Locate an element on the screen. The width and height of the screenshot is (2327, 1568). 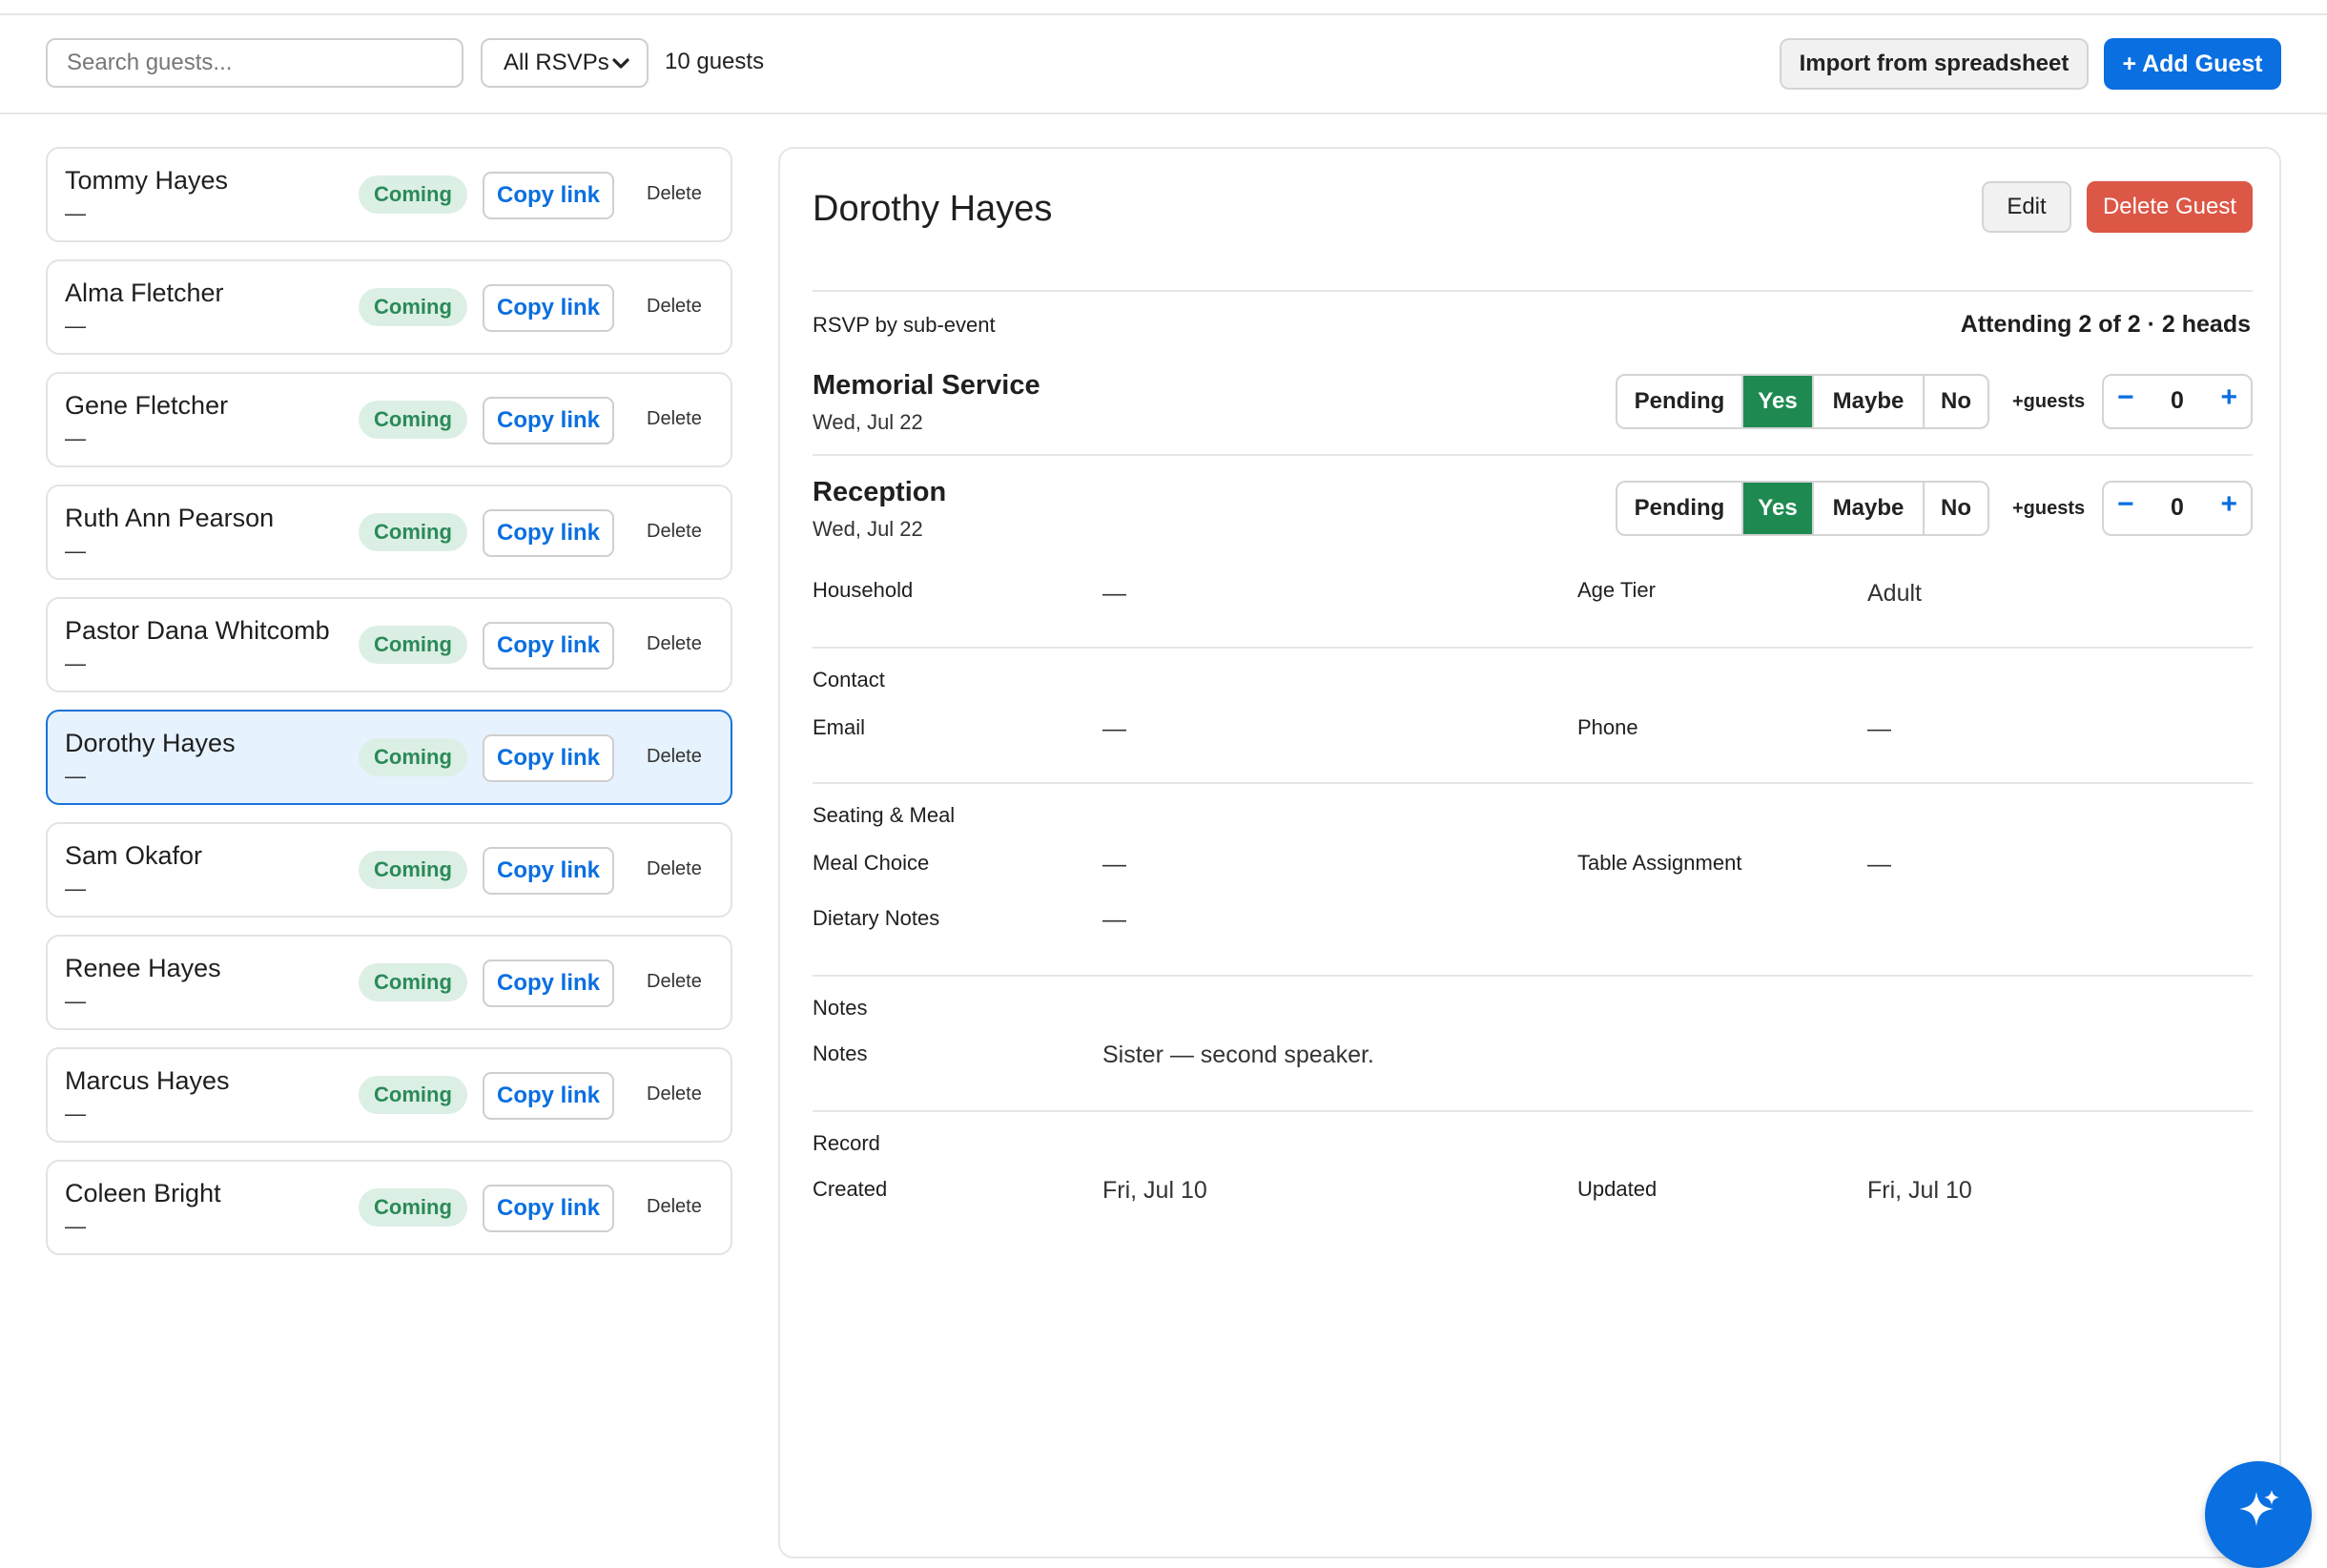
guest-name: Coleen Bright is located at coordinates (143, 1193).